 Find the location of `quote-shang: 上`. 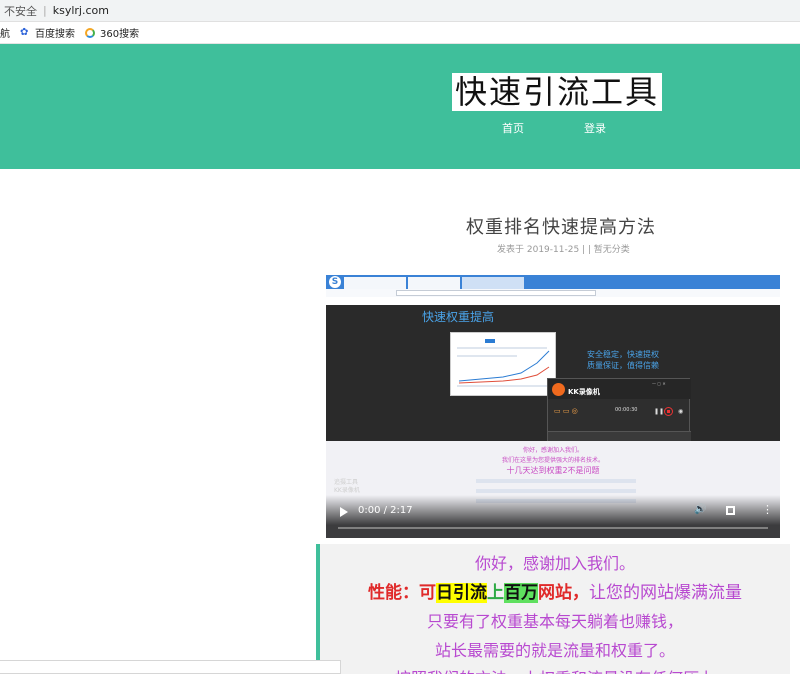

quote-shang: 上 is located at coordinates (495, 593).